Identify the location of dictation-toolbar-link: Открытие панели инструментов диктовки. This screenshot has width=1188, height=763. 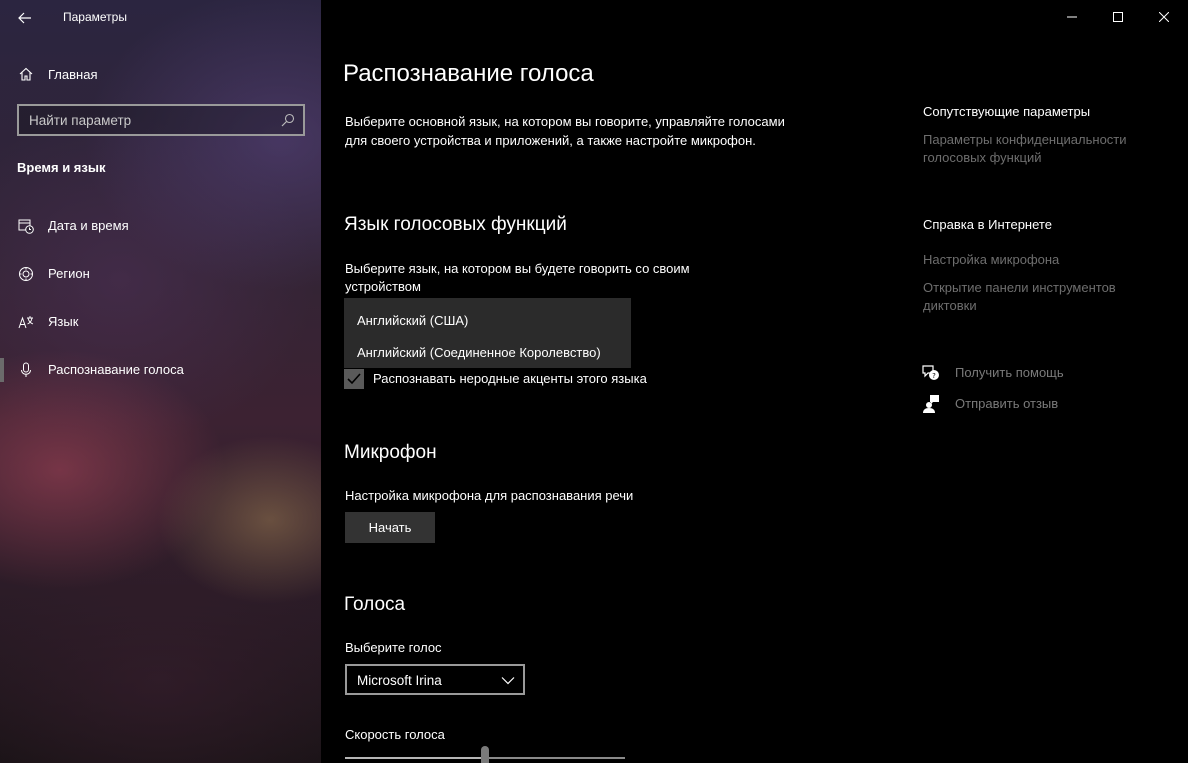
(1043, 297).